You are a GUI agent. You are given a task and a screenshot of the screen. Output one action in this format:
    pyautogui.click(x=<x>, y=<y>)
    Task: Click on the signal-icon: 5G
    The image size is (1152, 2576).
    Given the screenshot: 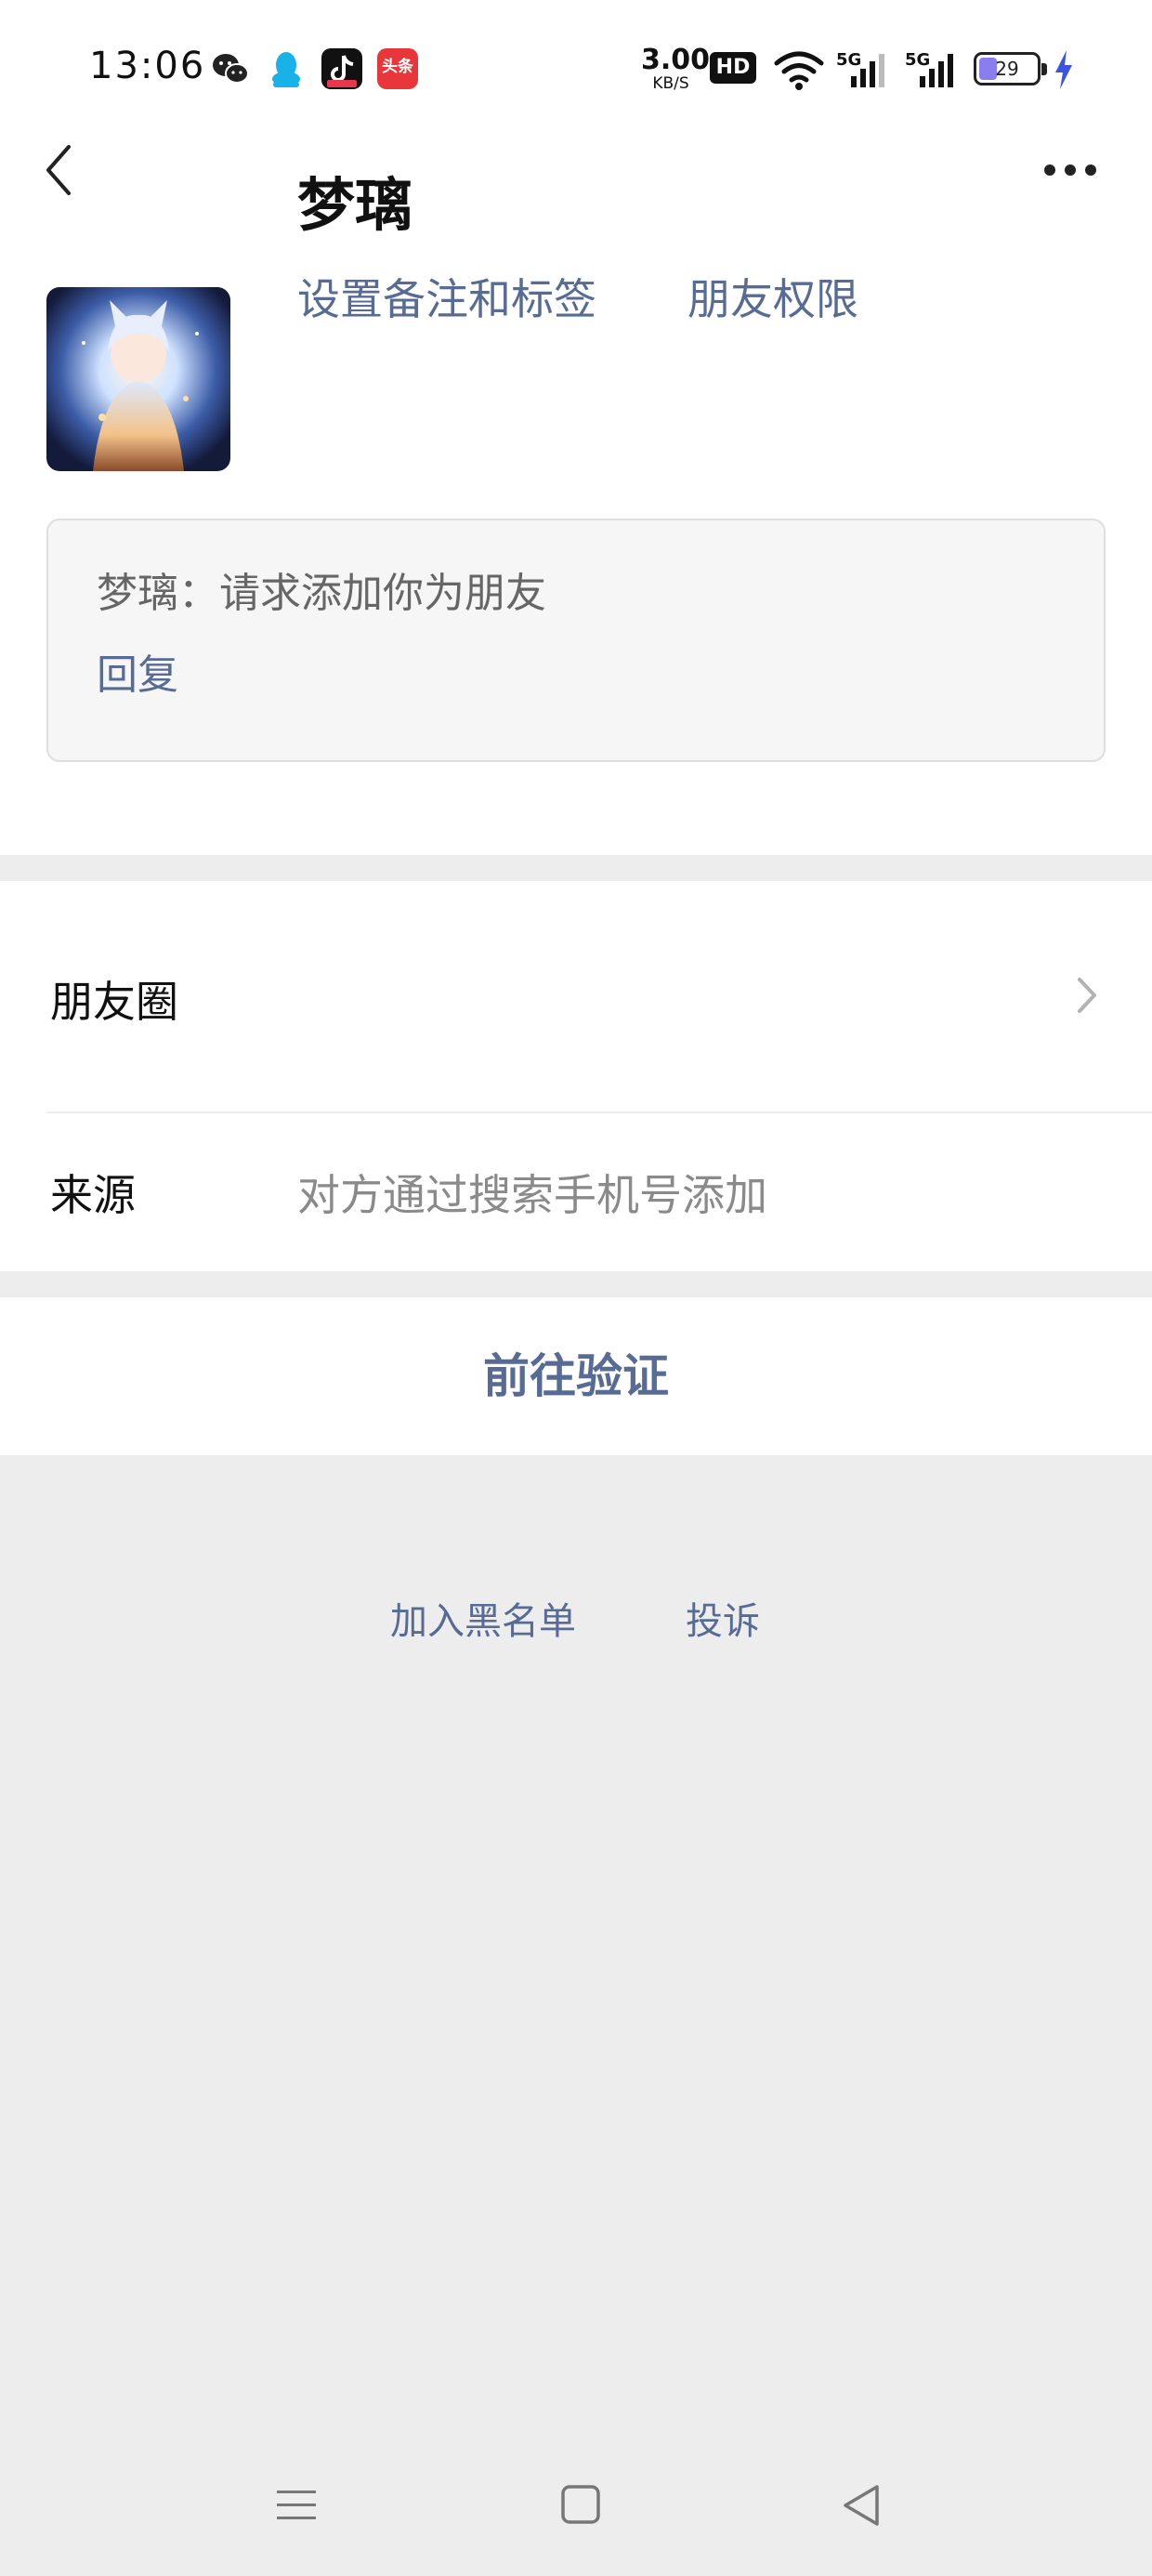 What is the action you would take?
    pyautogui.click(x=862, y=69)
    